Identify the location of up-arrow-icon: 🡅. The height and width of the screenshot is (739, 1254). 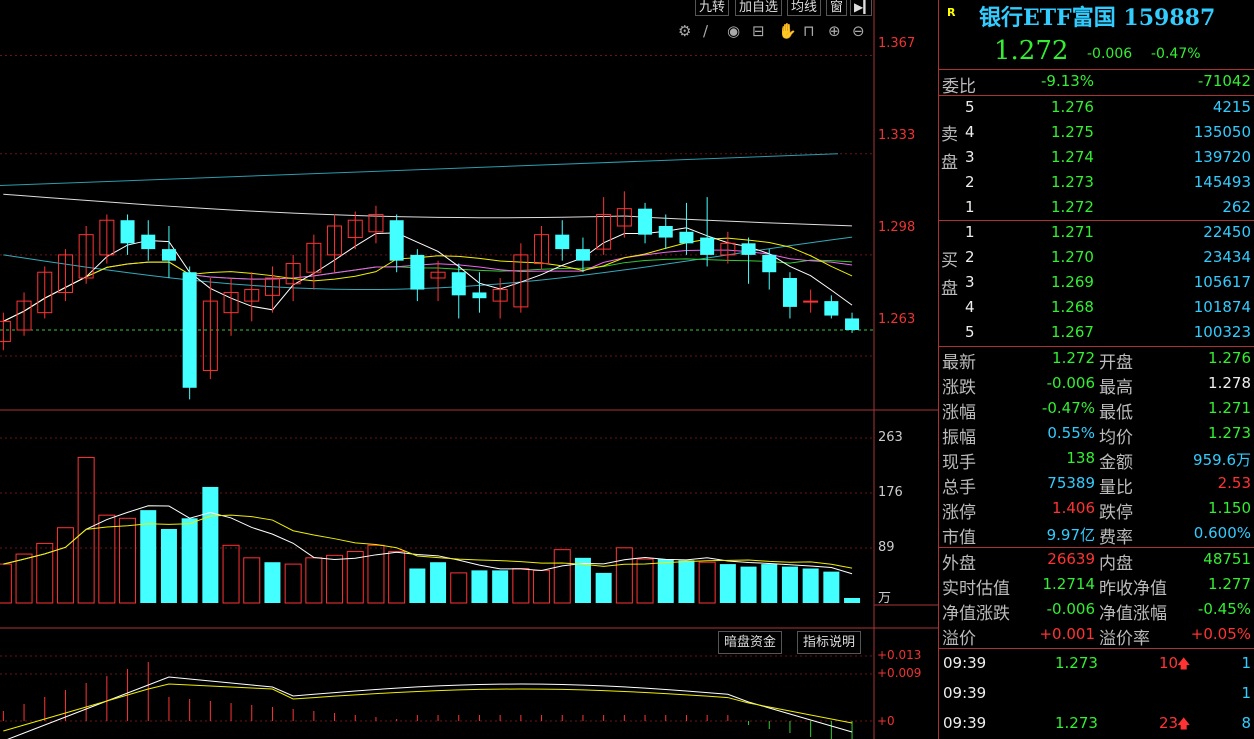
(1184, 664).